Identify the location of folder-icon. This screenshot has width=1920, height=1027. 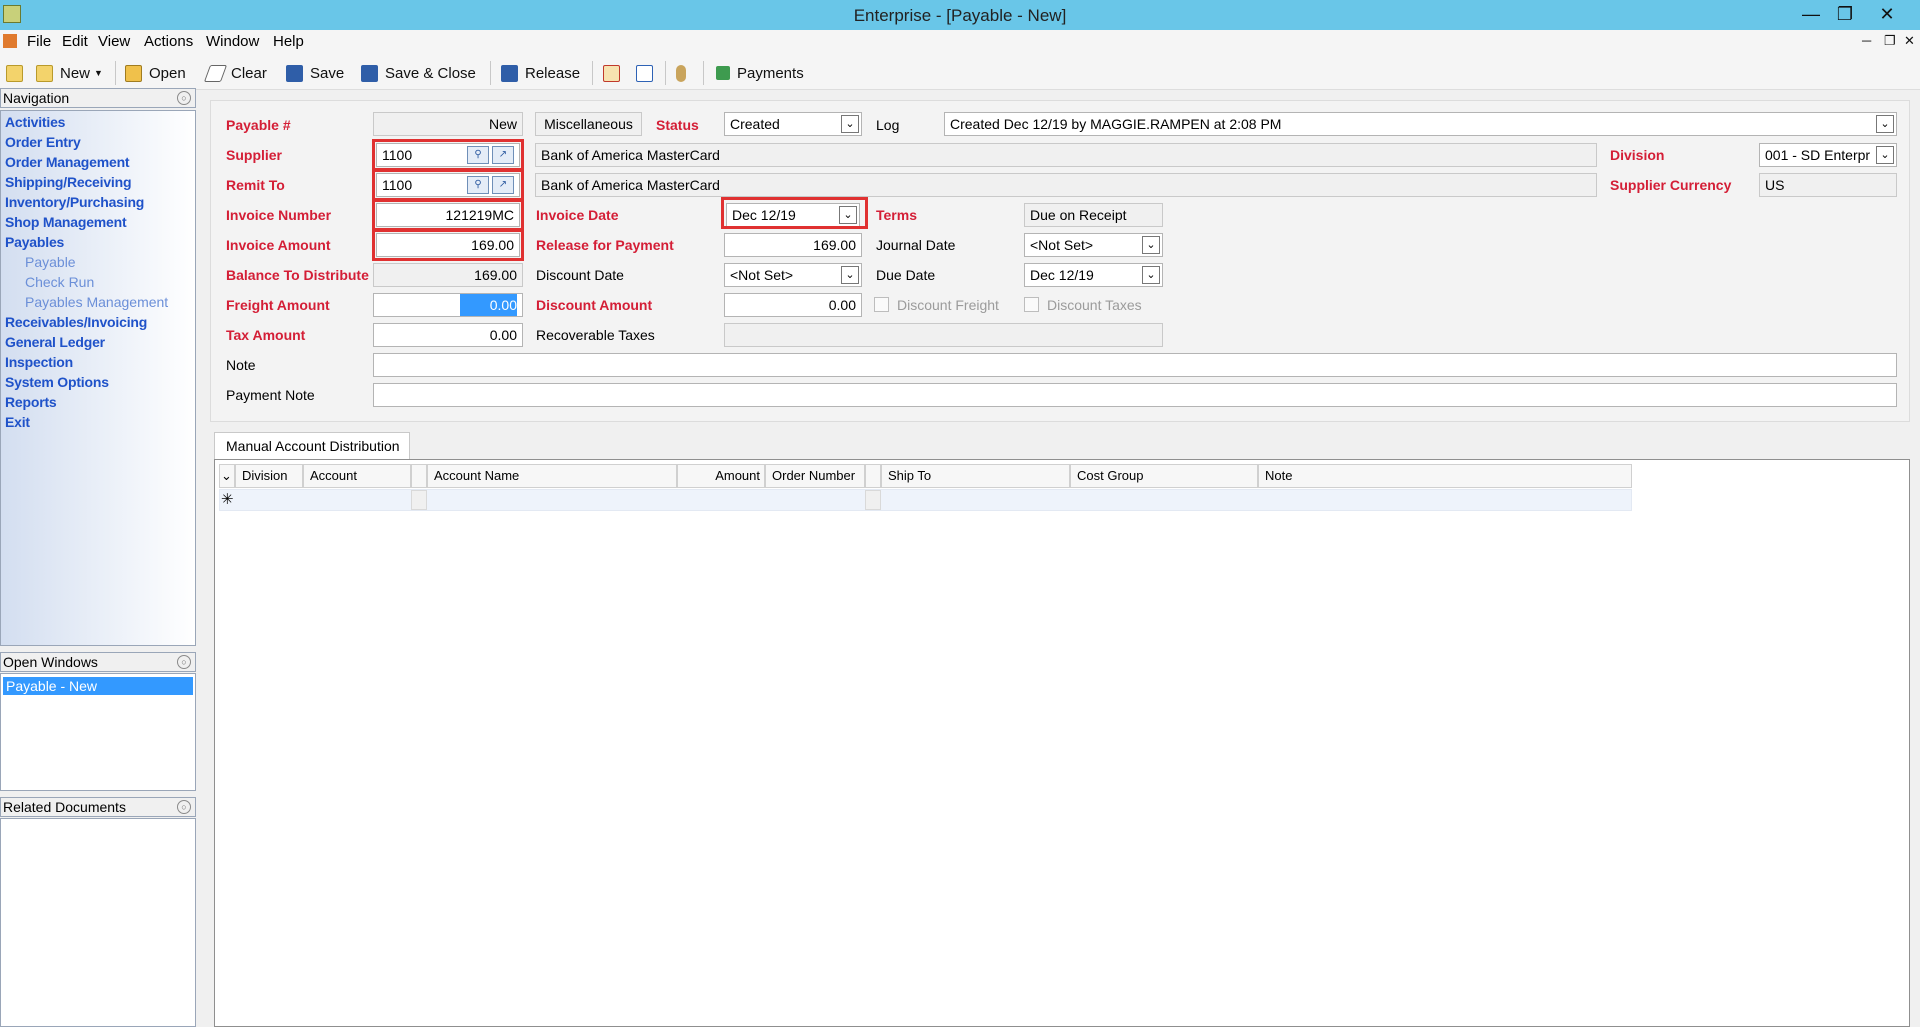
(133, 73).